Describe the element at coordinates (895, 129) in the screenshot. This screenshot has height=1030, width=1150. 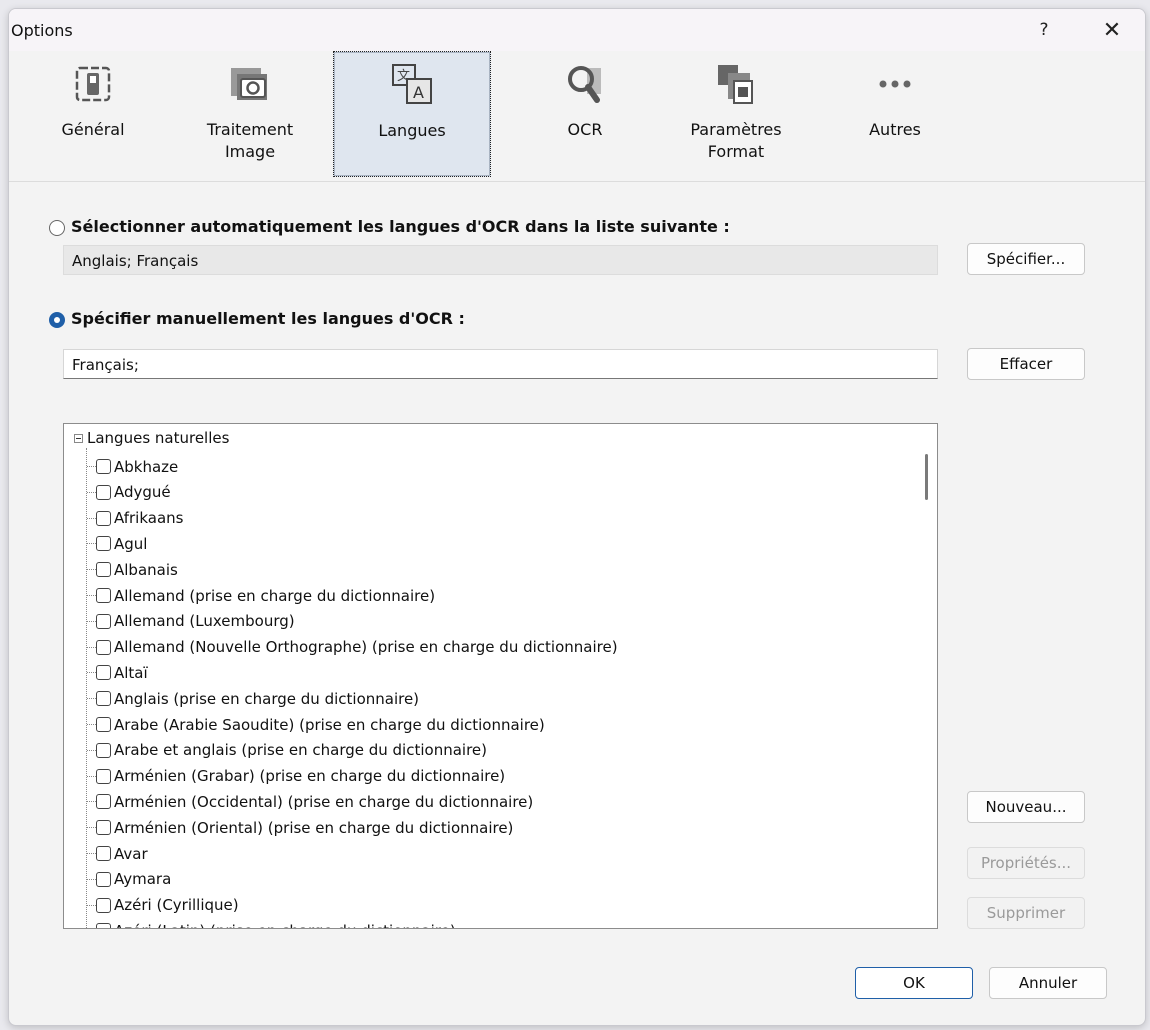
I see `tab-others-label: Autres` at that location.